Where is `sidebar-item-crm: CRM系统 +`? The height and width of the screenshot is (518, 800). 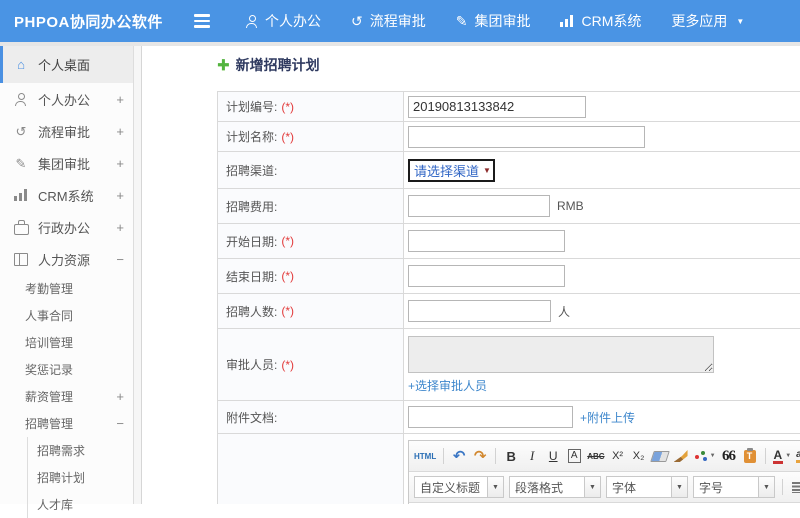 sidebar-item-crm: CRM系统 + is located at coordinates (70, 195).